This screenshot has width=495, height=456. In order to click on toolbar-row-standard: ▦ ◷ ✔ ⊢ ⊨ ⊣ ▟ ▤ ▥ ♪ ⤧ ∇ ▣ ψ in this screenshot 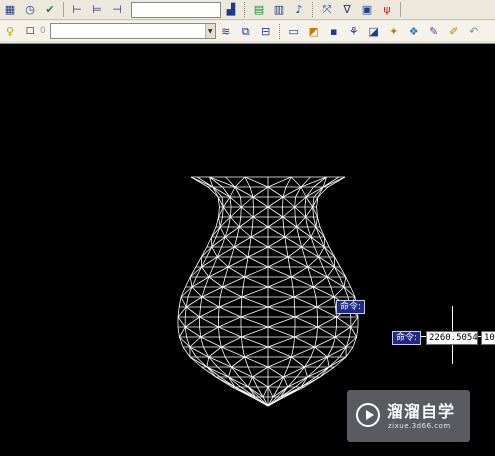, I will do `click(247, 10)`.